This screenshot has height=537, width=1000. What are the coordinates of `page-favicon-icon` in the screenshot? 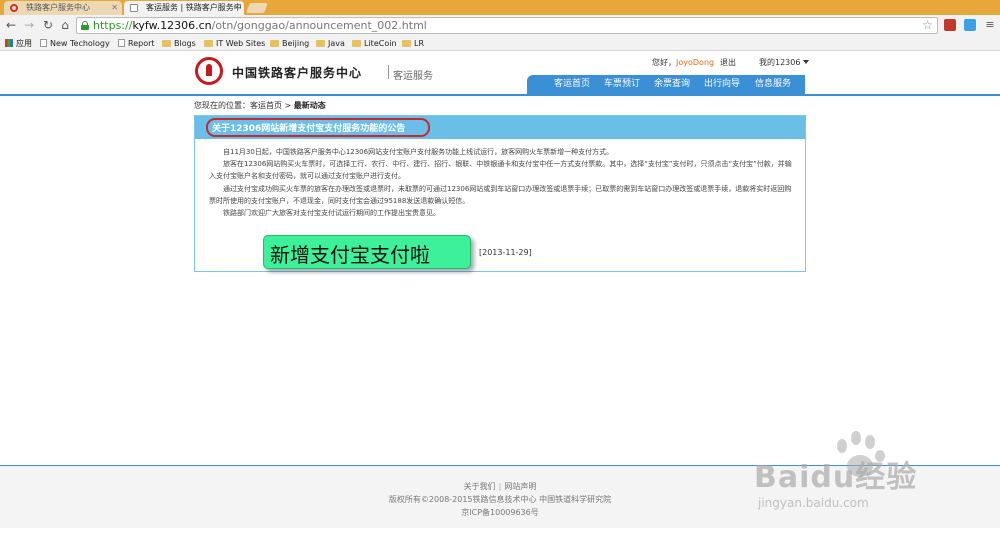 It's located at (134, 8).